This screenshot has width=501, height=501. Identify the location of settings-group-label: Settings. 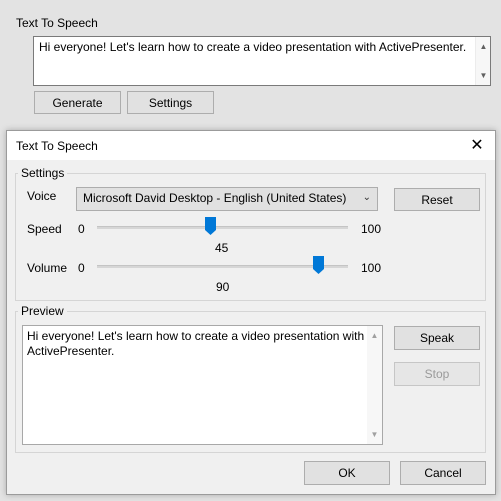
(43, 173).